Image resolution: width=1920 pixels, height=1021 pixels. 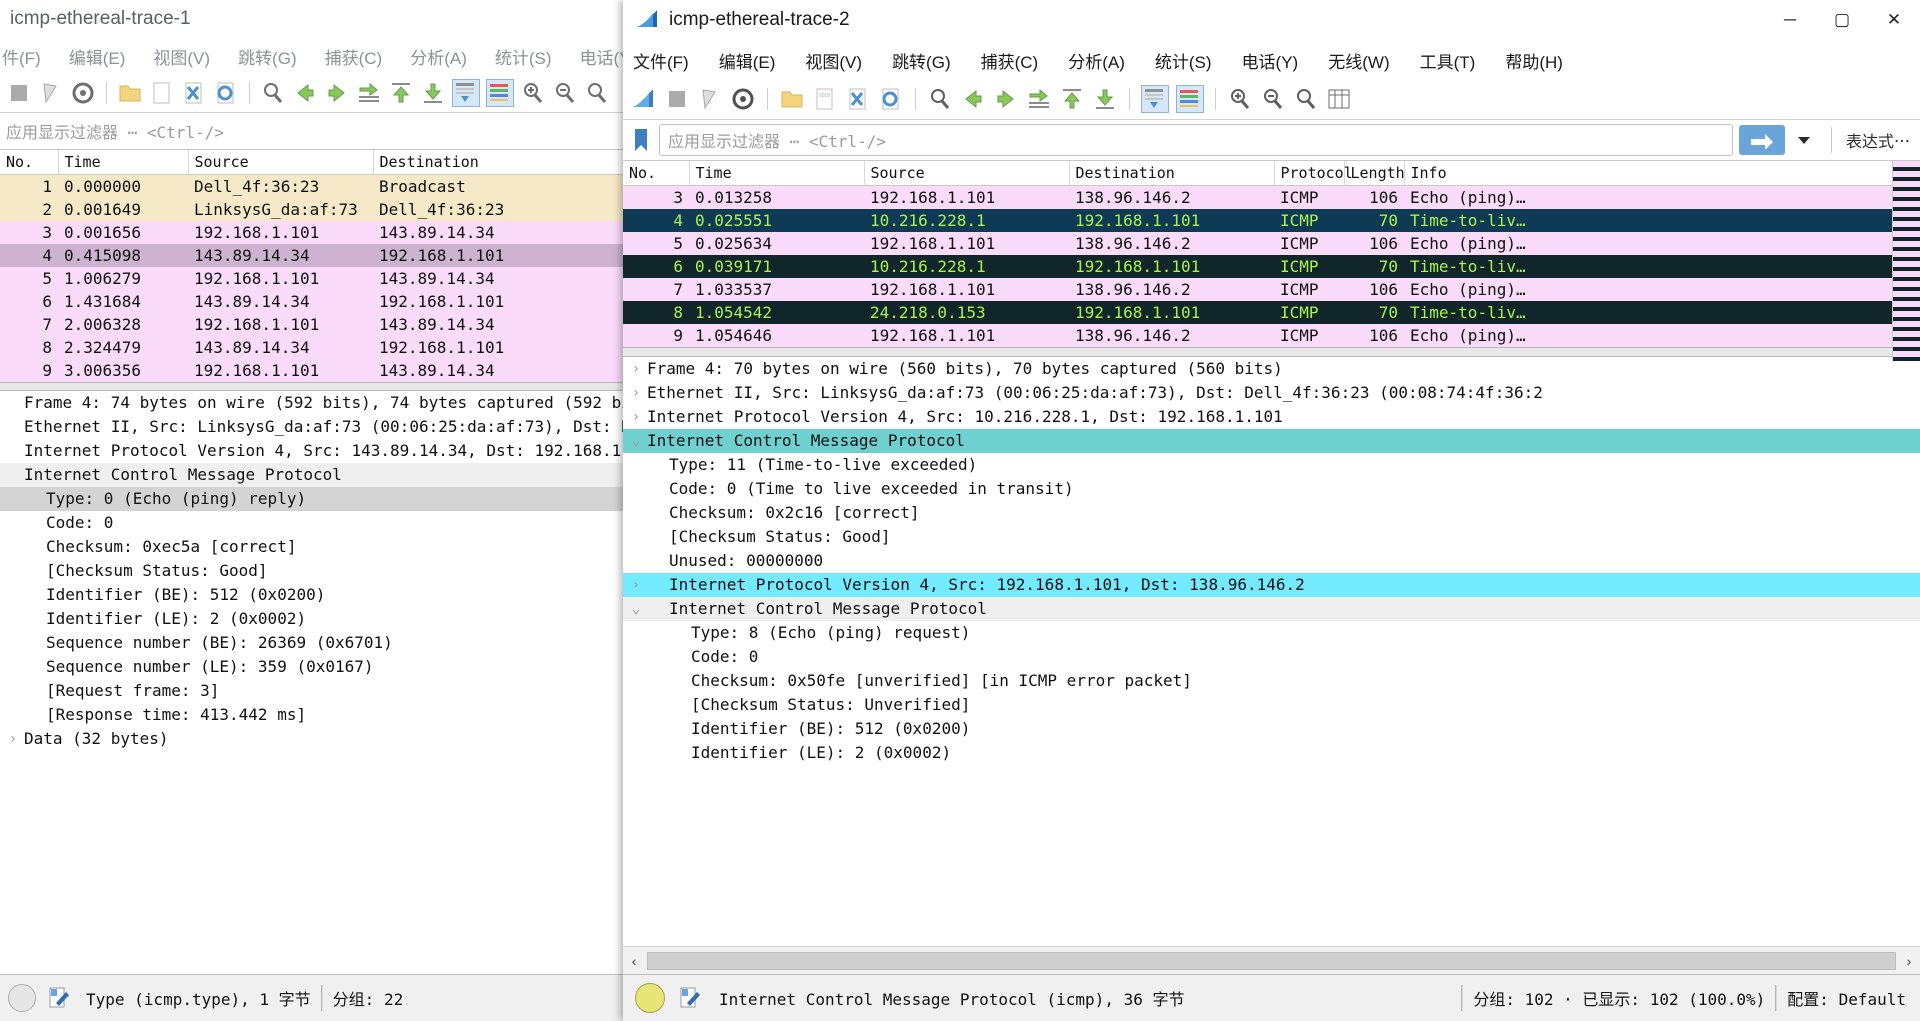 I want to click on menu-item-help: 帮助(H), so click(x=1534, y=60).